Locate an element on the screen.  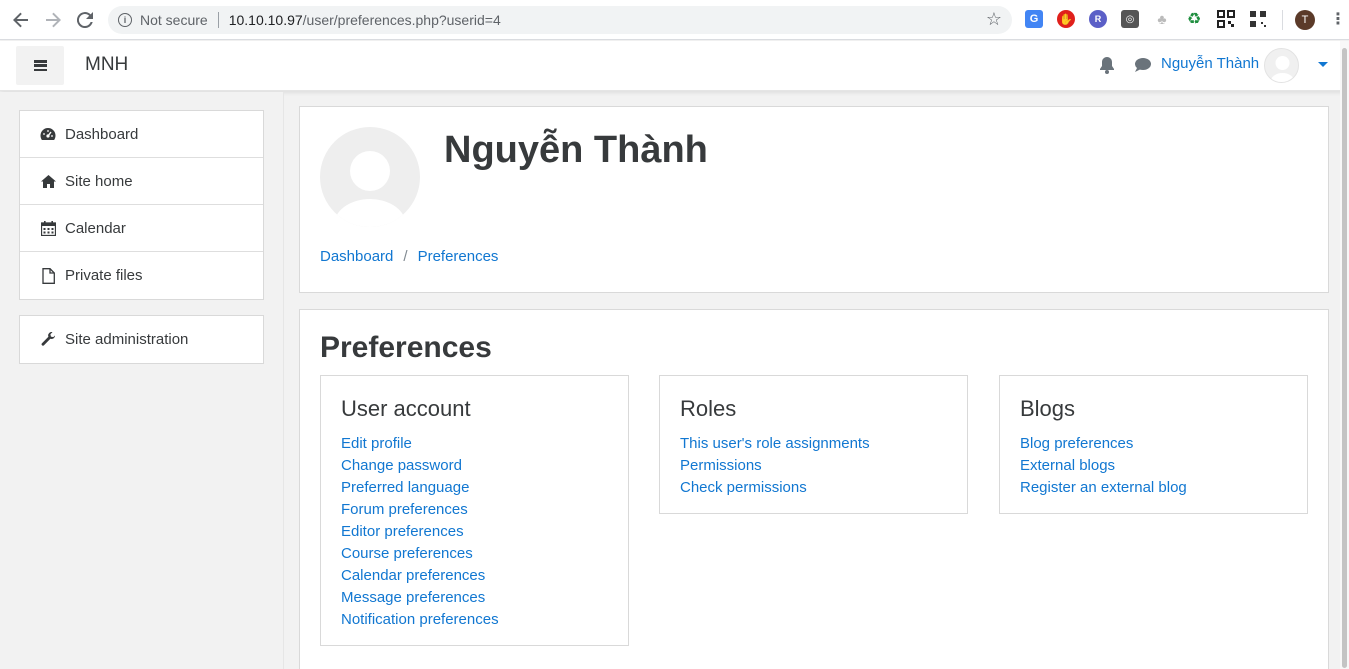
wrench-icon is located at coordinates (48, 340).